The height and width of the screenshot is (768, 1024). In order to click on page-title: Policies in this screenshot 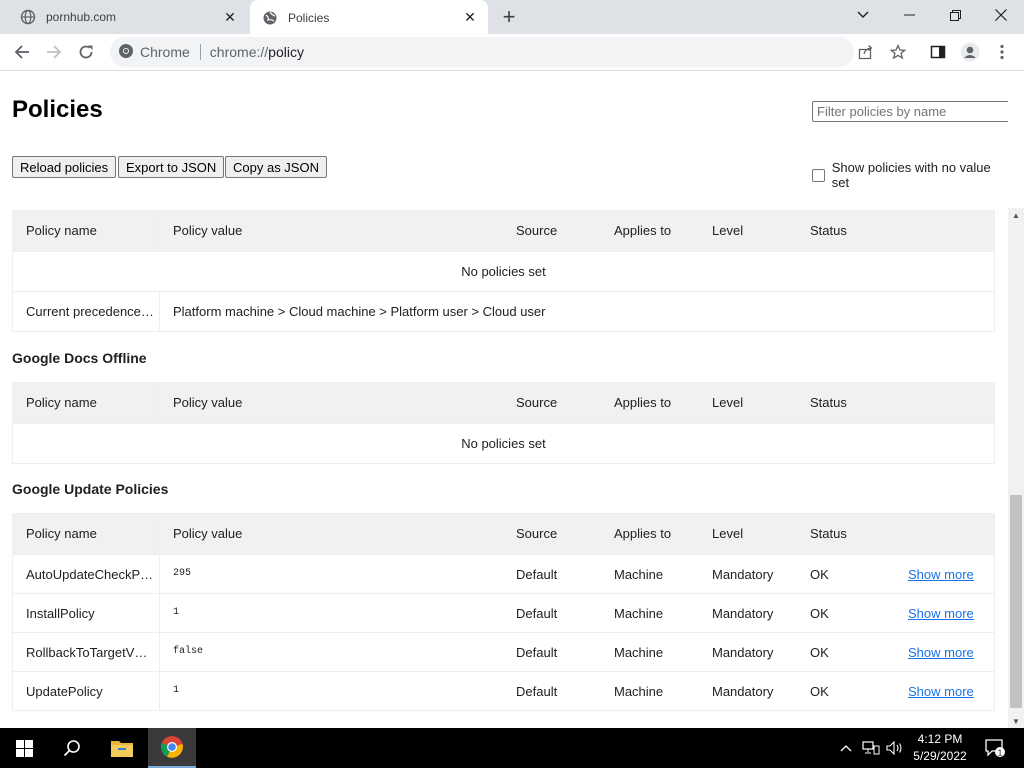, I will do `click(57, 109)`.